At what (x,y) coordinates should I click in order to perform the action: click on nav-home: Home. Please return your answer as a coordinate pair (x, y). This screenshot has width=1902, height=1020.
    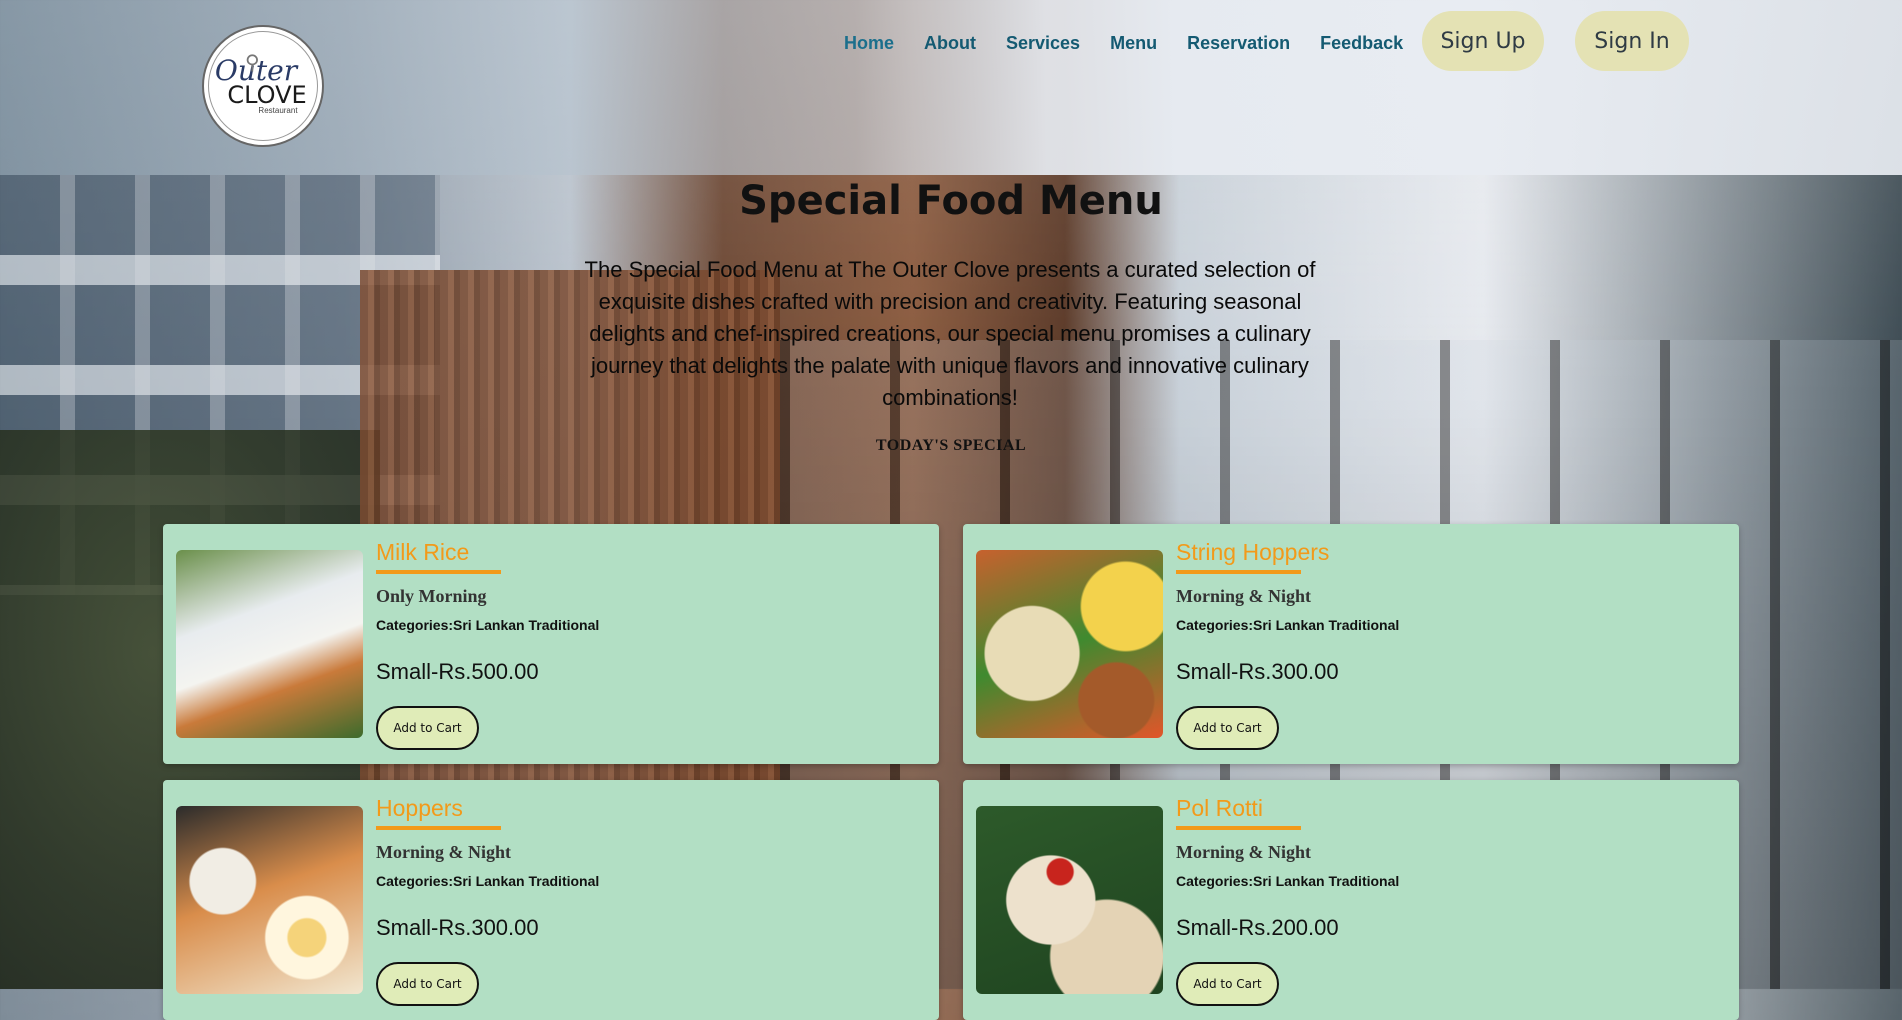
    Looking at the image, I should click on (869, 43).